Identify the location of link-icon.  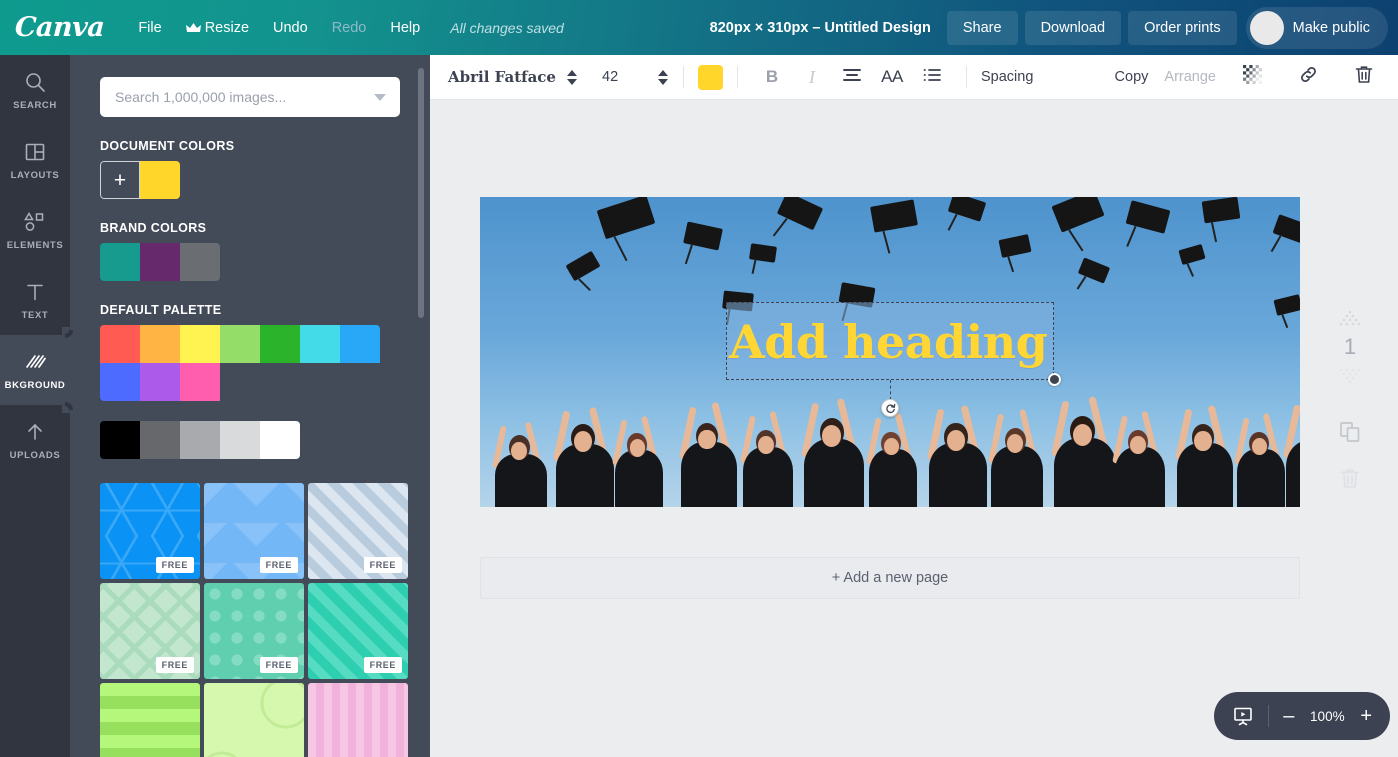
(1308, 77).